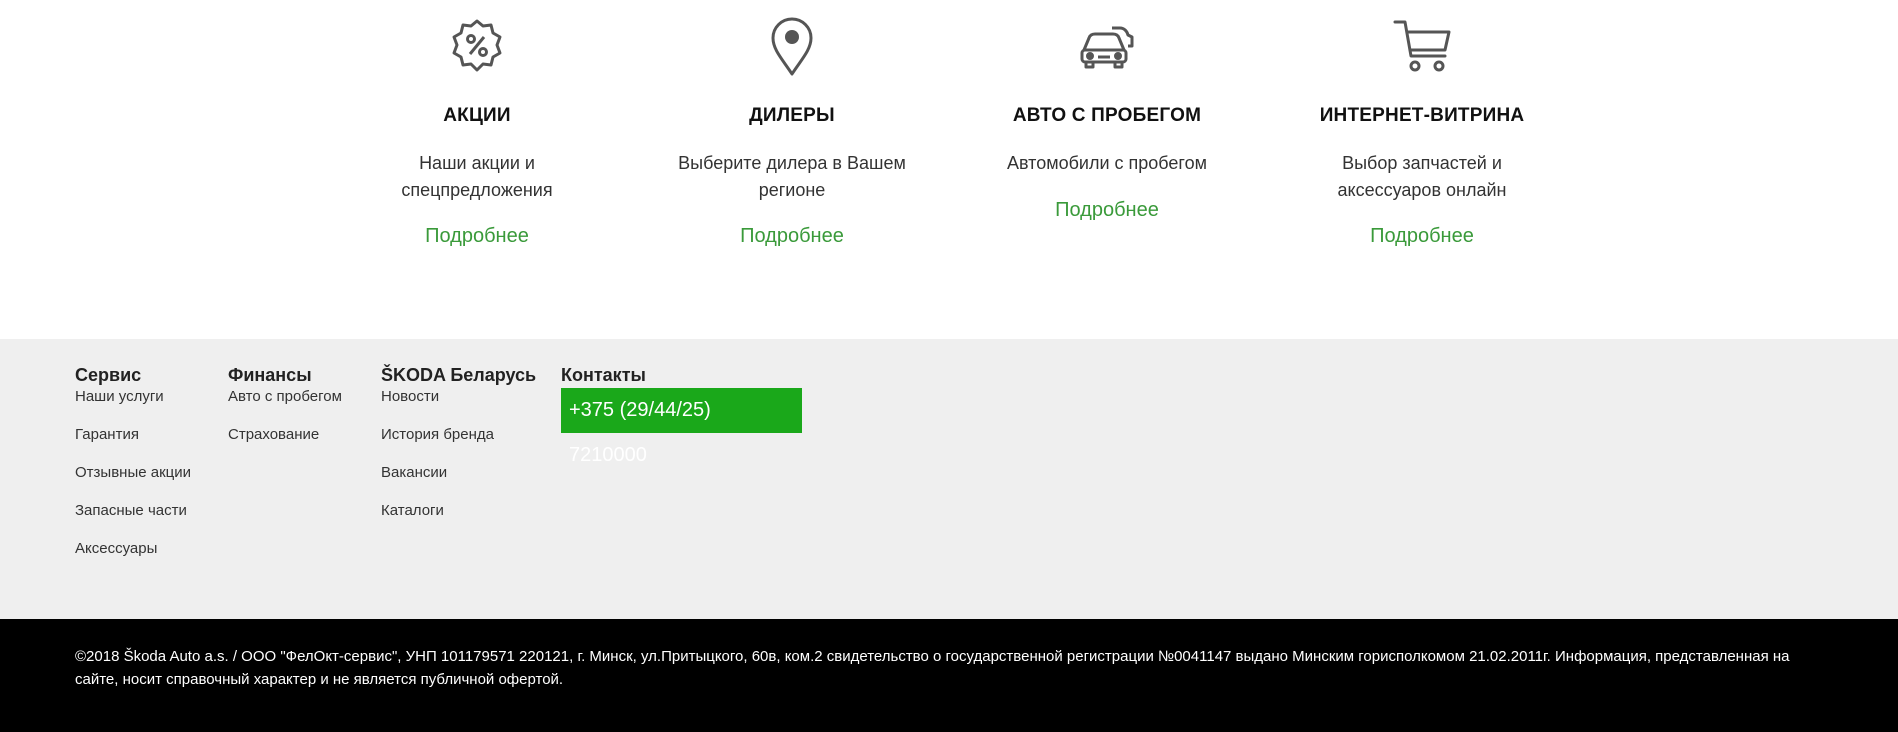 The image size is (1898, 732). Describe the element at coordinates (792, 163) in the screenshot. I see `feature-description-line: Выберите дилера в Вашем` at that location.